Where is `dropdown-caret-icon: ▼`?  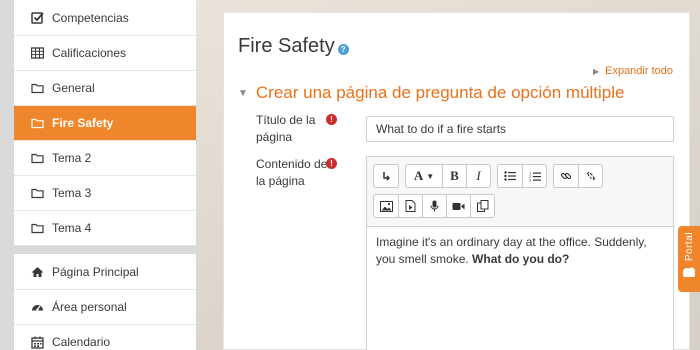 dropdown-caret-icon: ▼ is located at coordinates (430, 176).